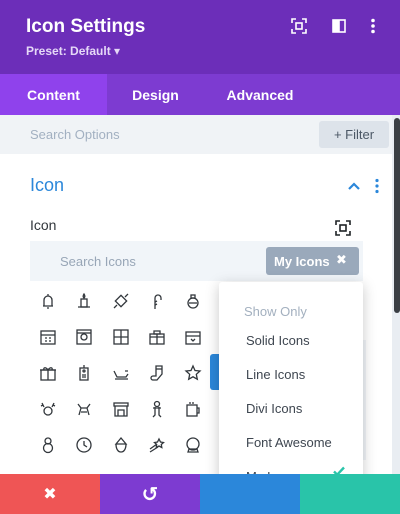  Describe the element at coordinates (354, 186) in the screenshot. I see `chevron-up-icon` at that location.